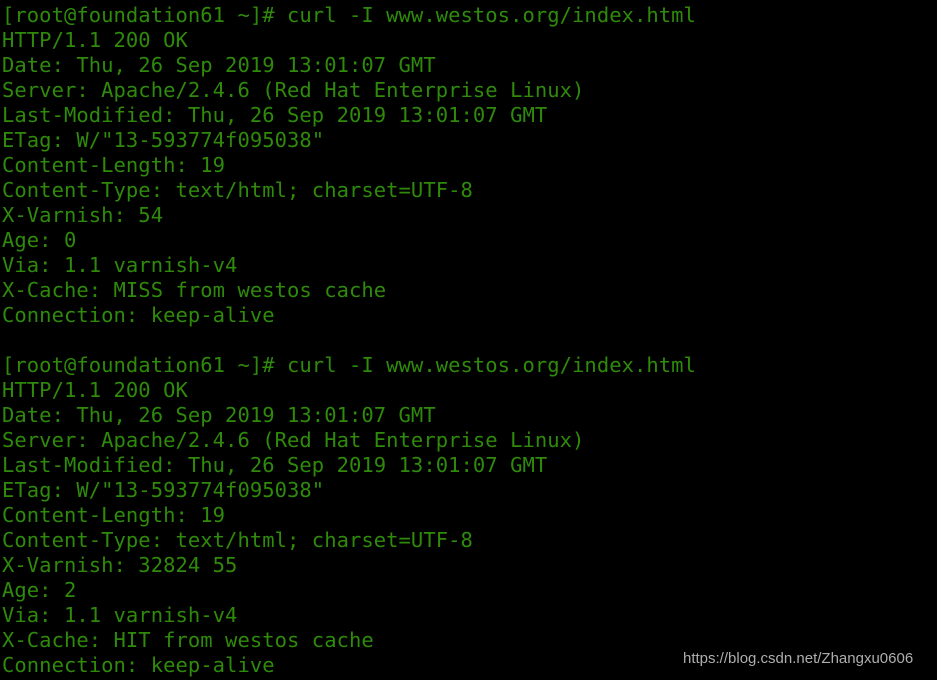  What do you see at coordinates (114, 515) in the screenshot?
I see `terminal-line-clen-2: Content-Length: 19` at bounding box center [114, 515].